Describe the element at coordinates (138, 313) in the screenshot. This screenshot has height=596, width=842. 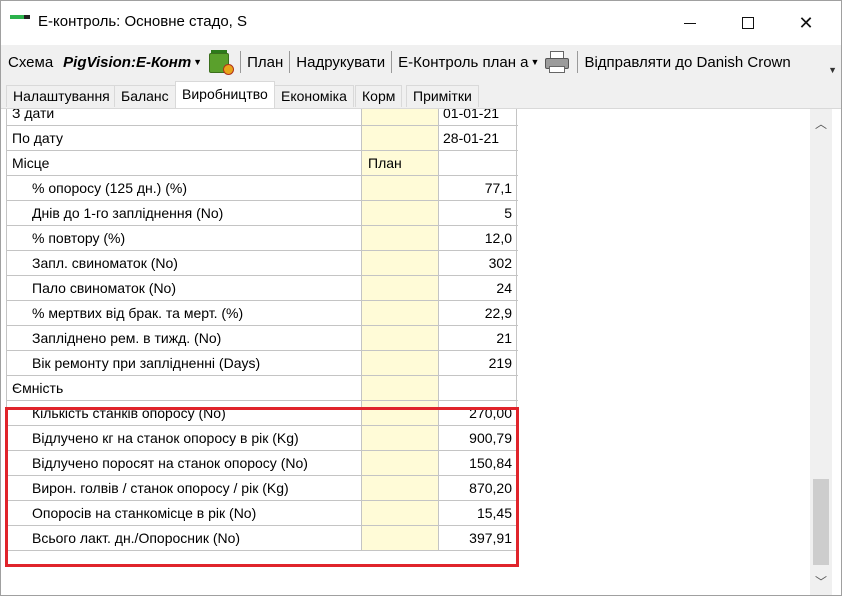
I see `row-label: % мертвих від брак. та мерт. (%)` at that location.